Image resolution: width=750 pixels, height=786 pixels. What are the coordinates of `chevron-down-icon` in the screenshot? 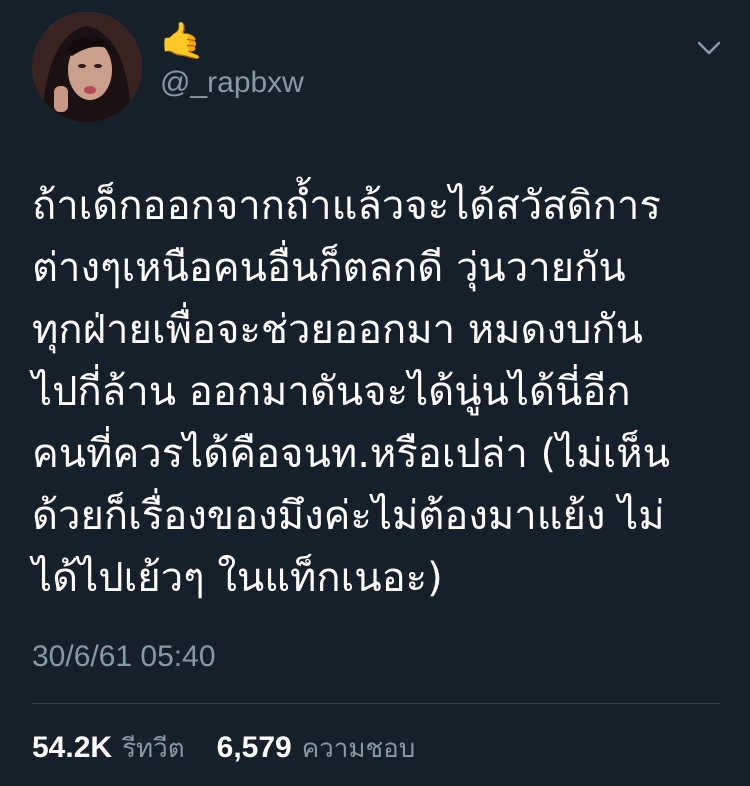 It's located at (709, 48).